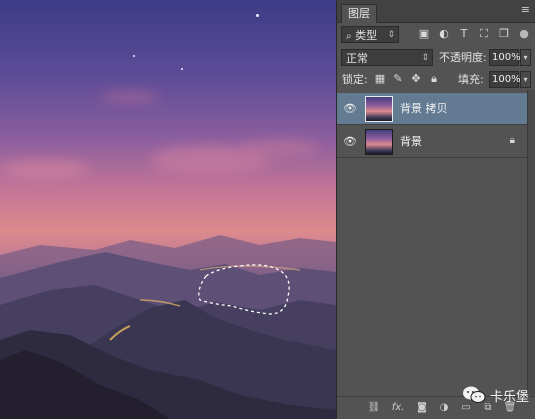 The image size is (535, 419). I want to click on layer-row-background-copy: 👁︎ 背景 拷贝, so click(432, 109).